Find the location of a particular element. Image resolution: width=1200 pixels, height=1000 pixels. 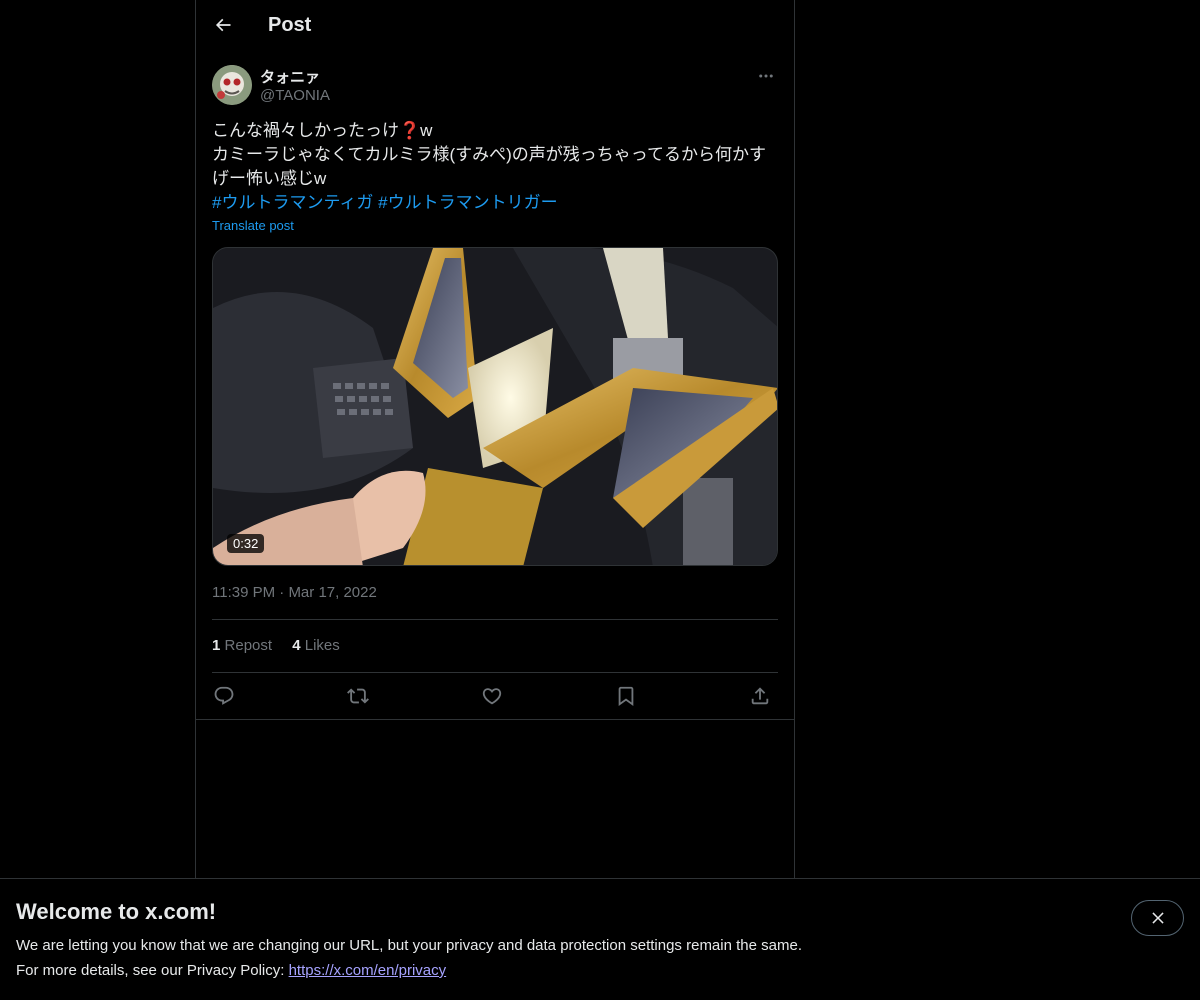

hashtag-link: #ウルトラマントリガー is located at coordinates (467, 202).